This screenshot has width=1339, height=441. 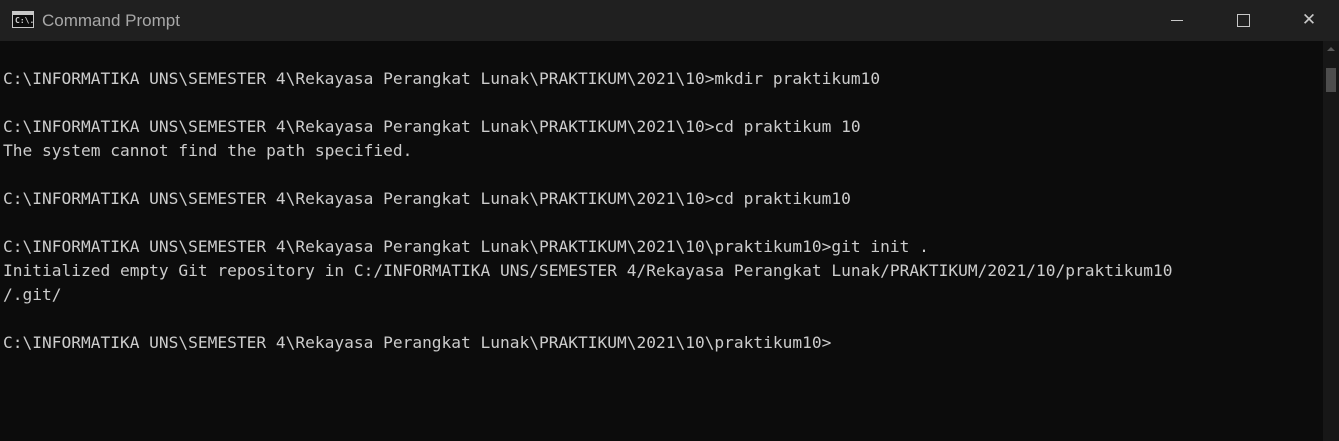 I want to click on close-button: ✕, so click(x=1309, y=20).